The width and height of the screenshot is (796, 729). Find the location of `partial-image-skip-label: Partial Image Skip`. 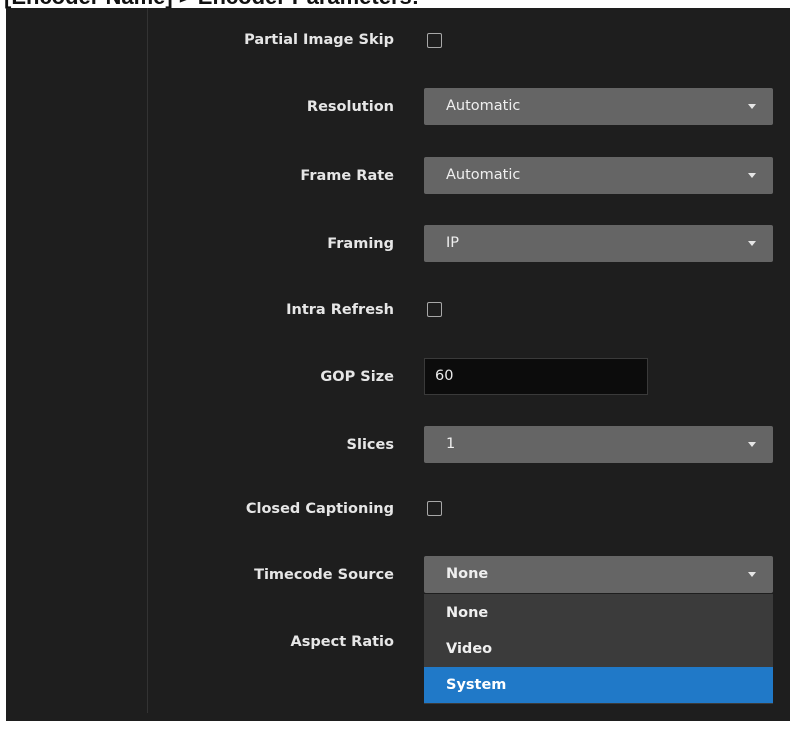

partial-image-skip-label: Partial Image Skip is located at coordinates (319, 40).